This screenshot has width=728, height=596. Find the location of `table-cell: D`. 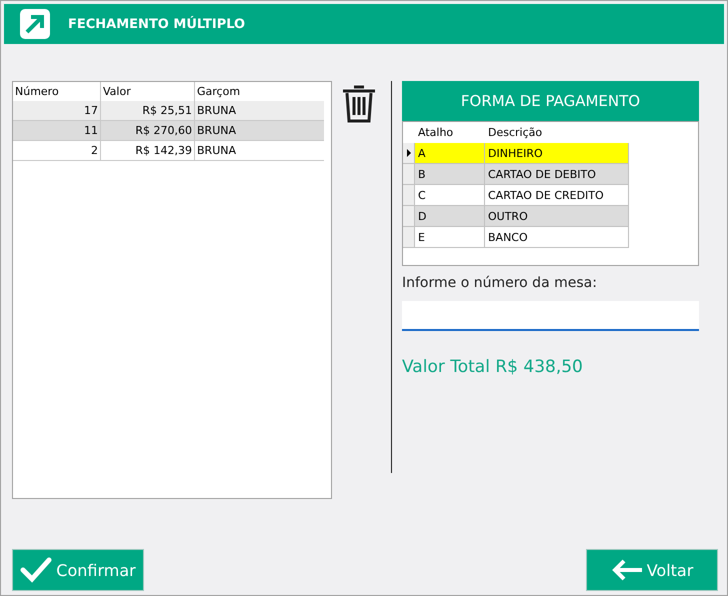

table-cell: D is located at coordinates (450, 216).